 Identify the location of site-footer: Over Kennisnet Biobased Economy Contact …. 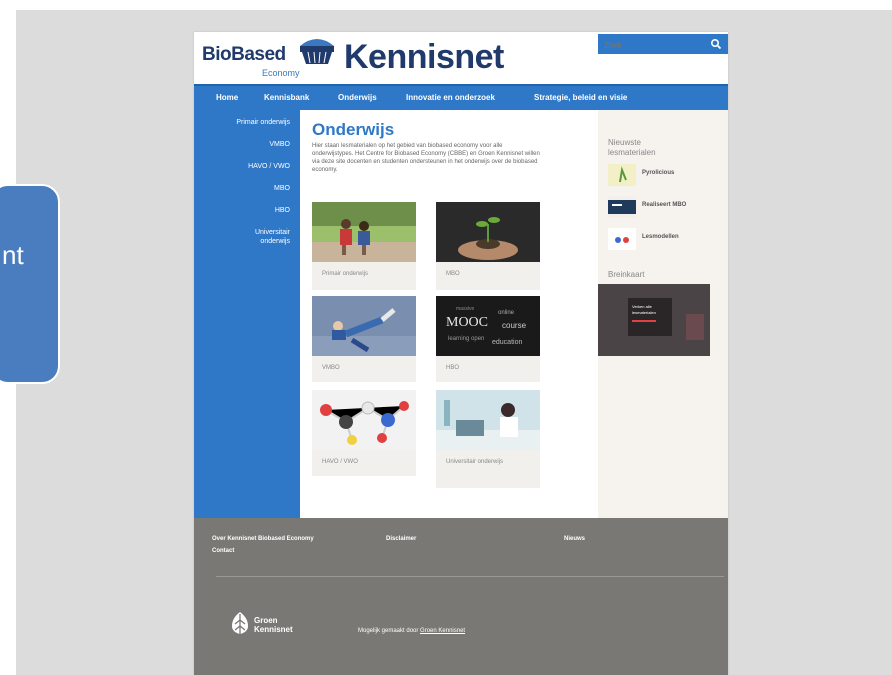
(461, 596).